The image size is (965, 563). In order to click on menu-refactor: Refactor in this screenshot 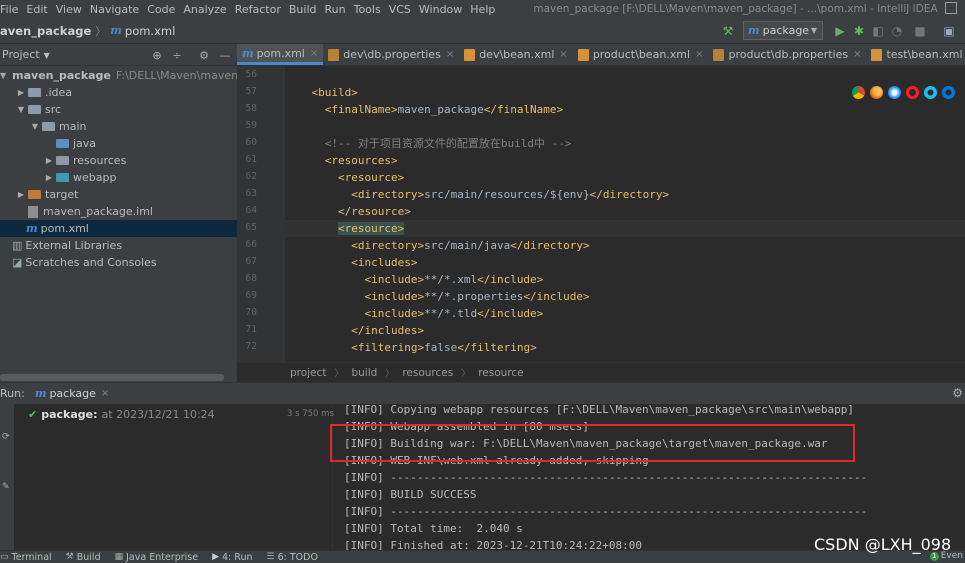, I will do `click(258, 9)`.